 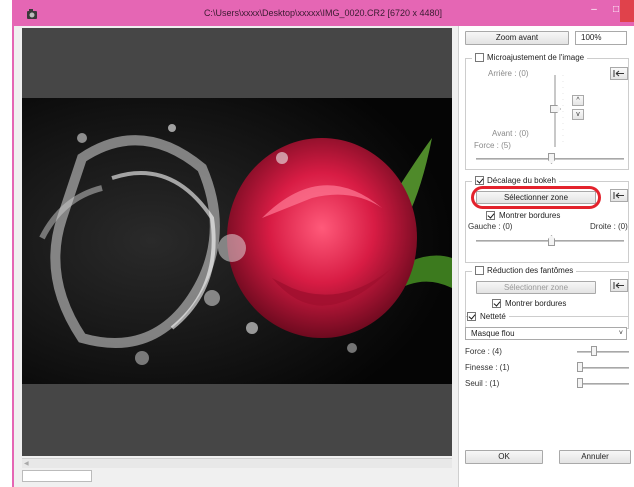 What do you see at coordinates (555, 109) in the screenshot?
I see `micro-vertical-slider` at bounding box center [555, 109].